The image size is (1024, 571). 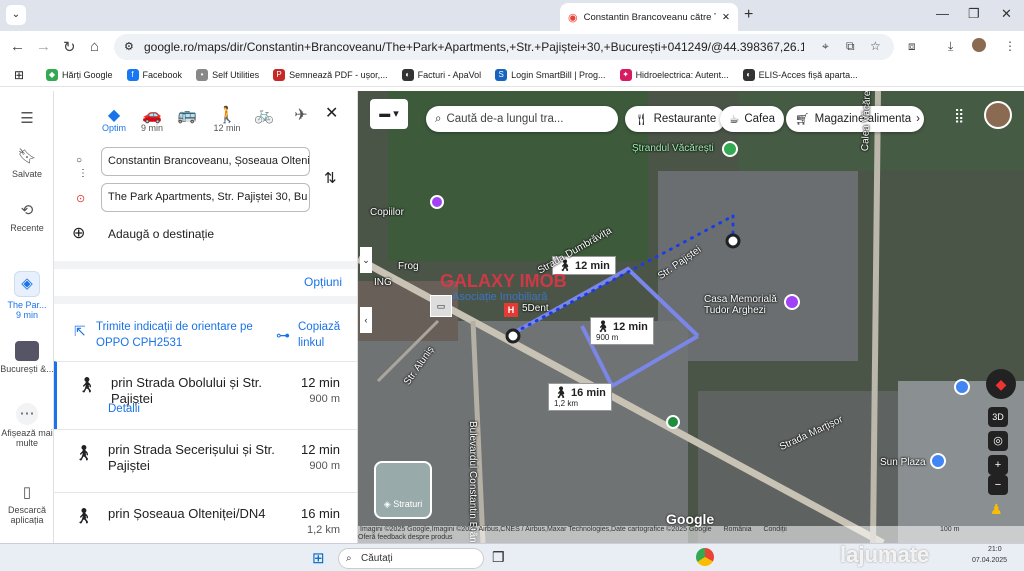 I want to click on close-tab-icon: ✕, so click(x=726, y=17).